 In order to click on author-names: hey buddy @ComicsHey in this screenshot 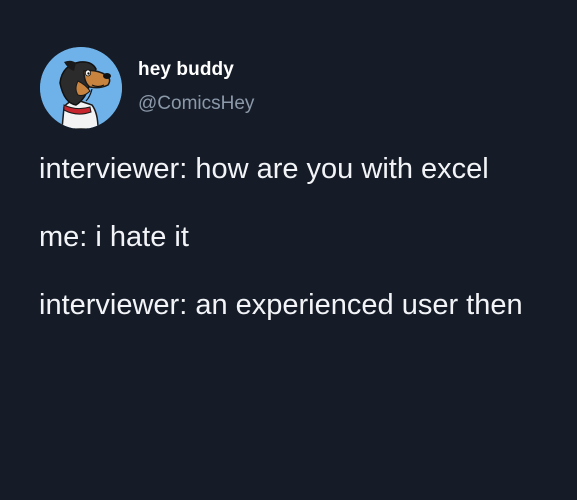, I will do `click(196, 87)`.